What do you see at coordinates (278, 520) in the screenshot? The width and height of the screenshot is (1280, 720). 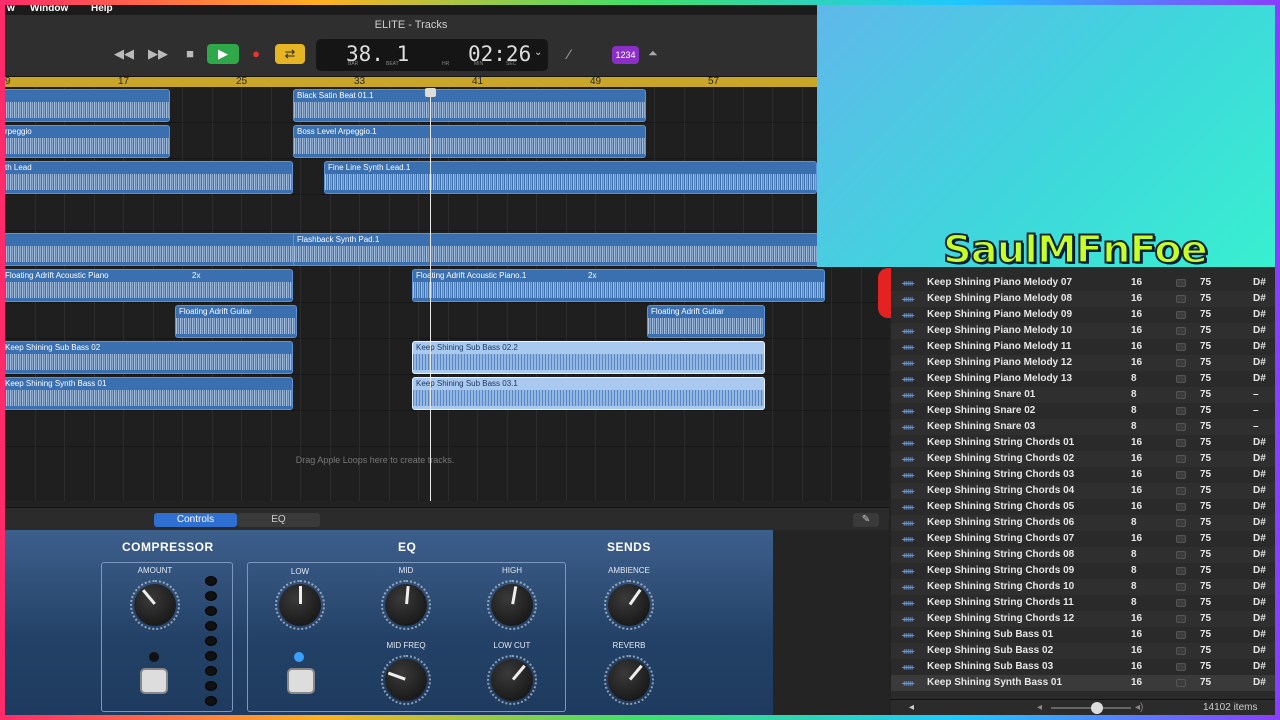 I see `tab-eq: EQ` at bounding box center [278, 520].